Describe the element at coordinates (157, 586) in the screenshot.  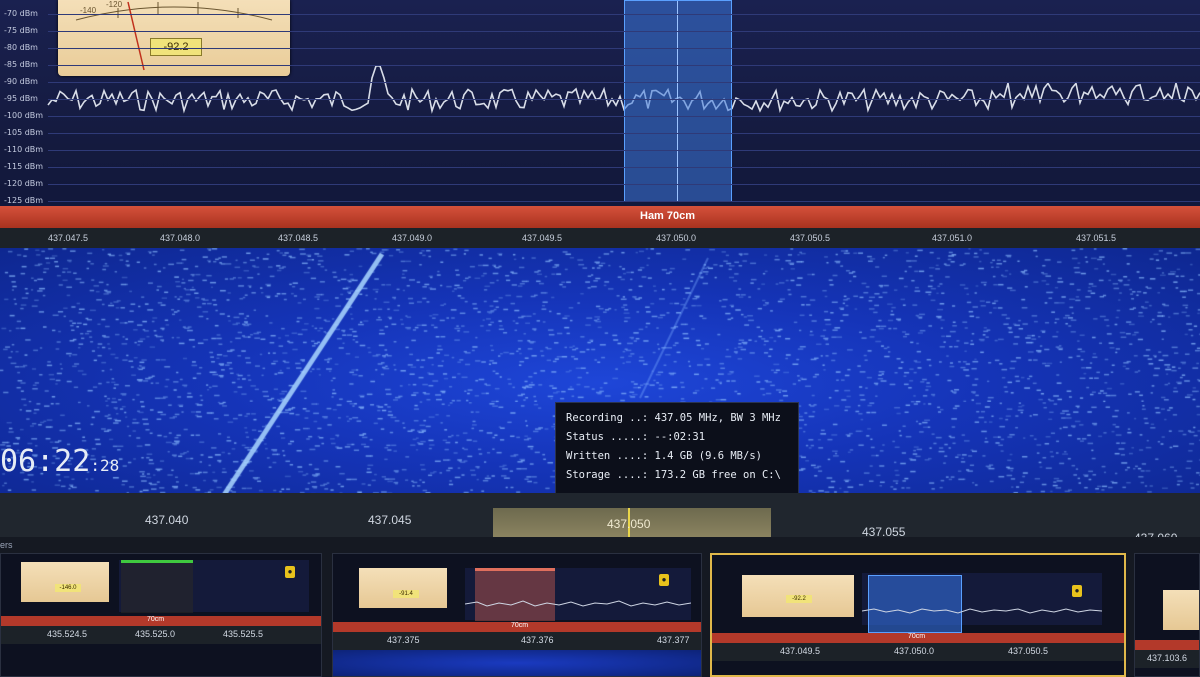
I see `mini-band-selection` at that location.